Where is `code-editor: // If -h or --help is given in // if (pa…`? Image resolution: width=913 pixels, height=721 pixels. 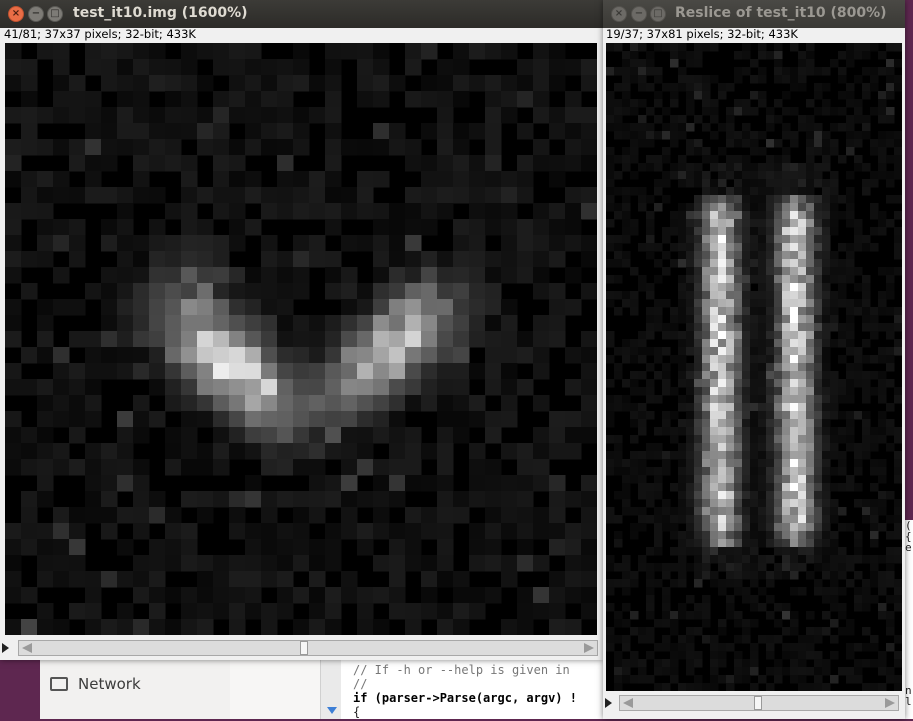
code-editor: // If -h or --help is given in // if (pa… is located at coordinates (461, 687).